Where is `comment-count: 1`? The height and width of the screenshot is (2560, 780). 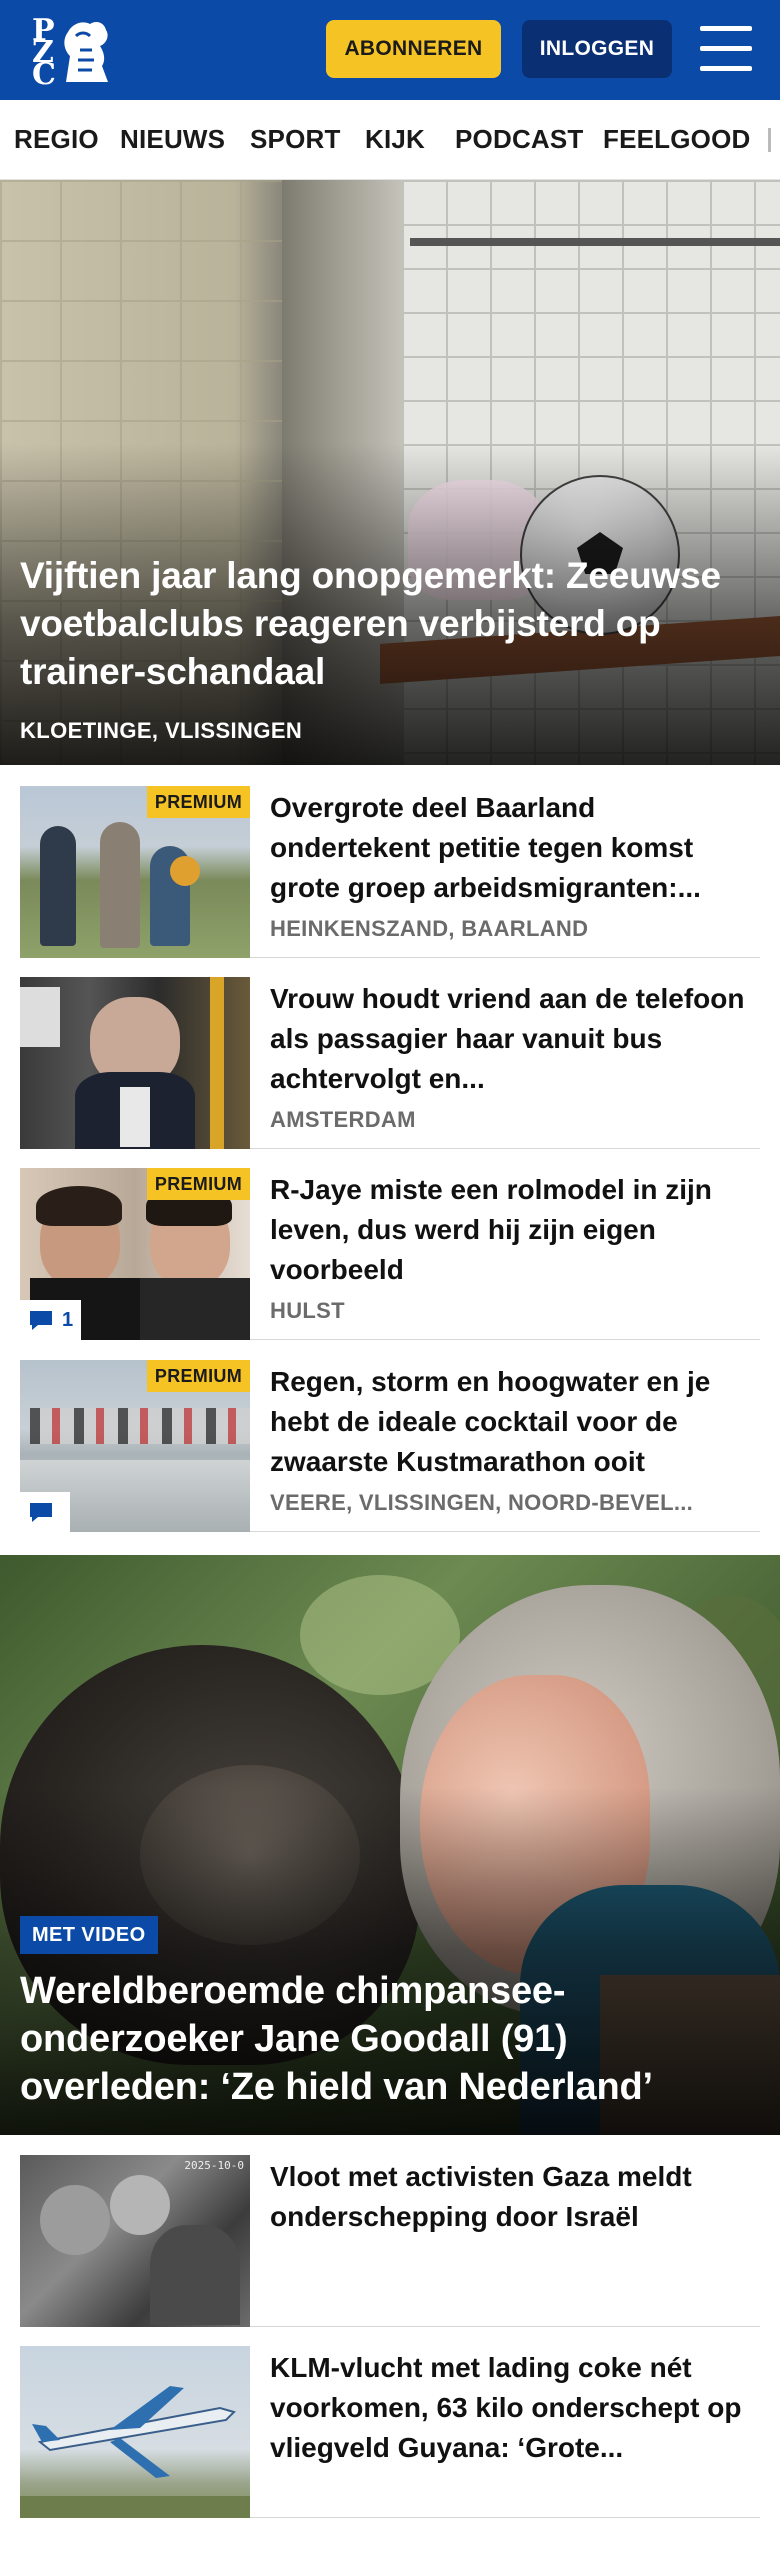 comment-count: 1 is located at coordinates (51, 1320).